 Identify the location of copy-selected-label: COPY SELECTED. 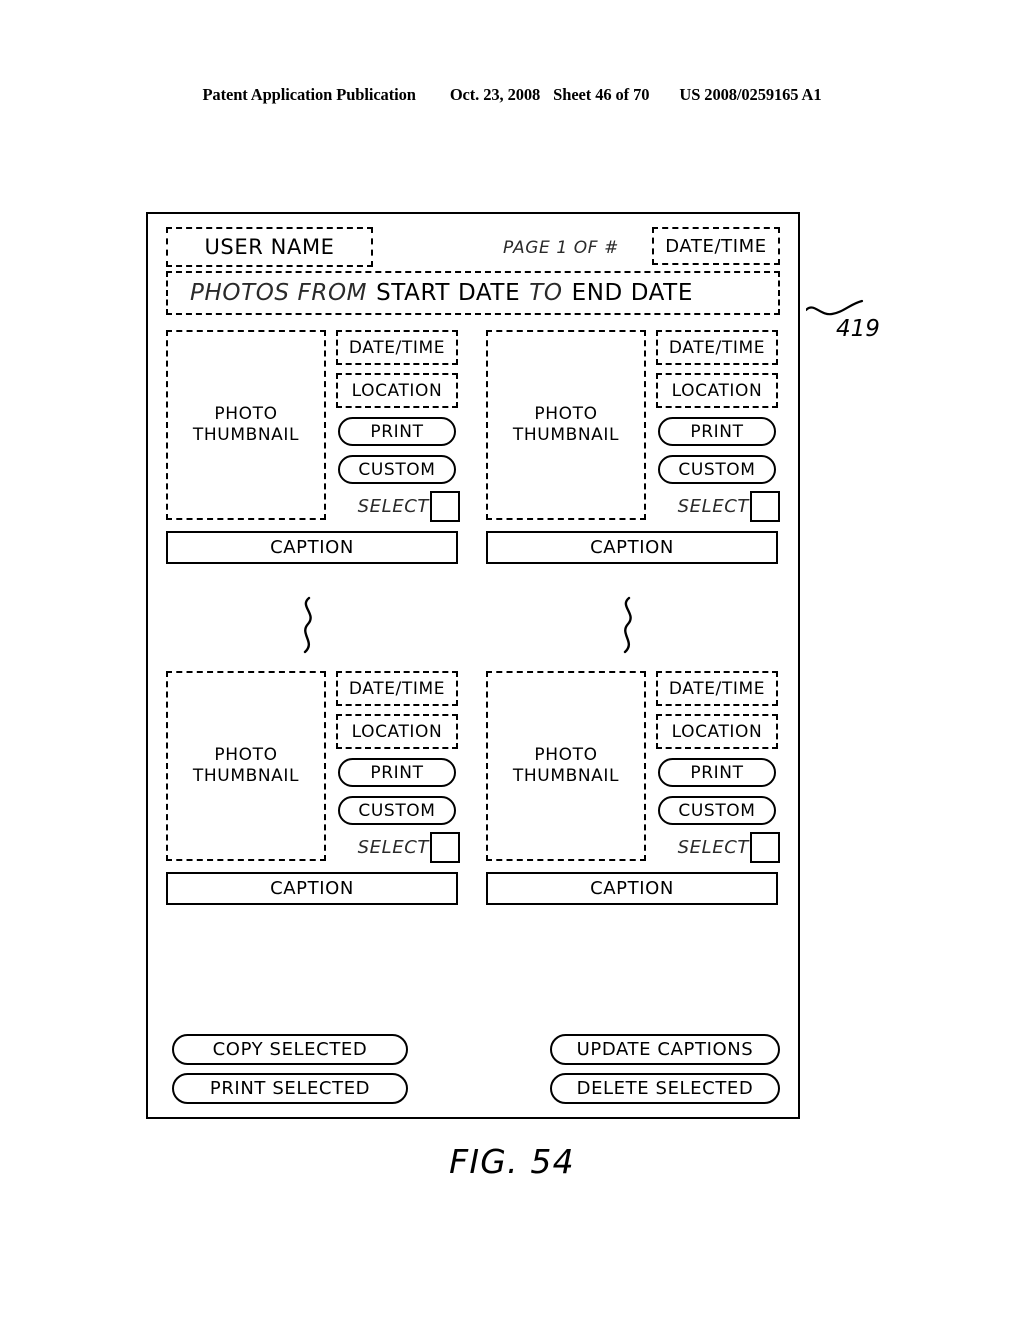
(290, 1049).